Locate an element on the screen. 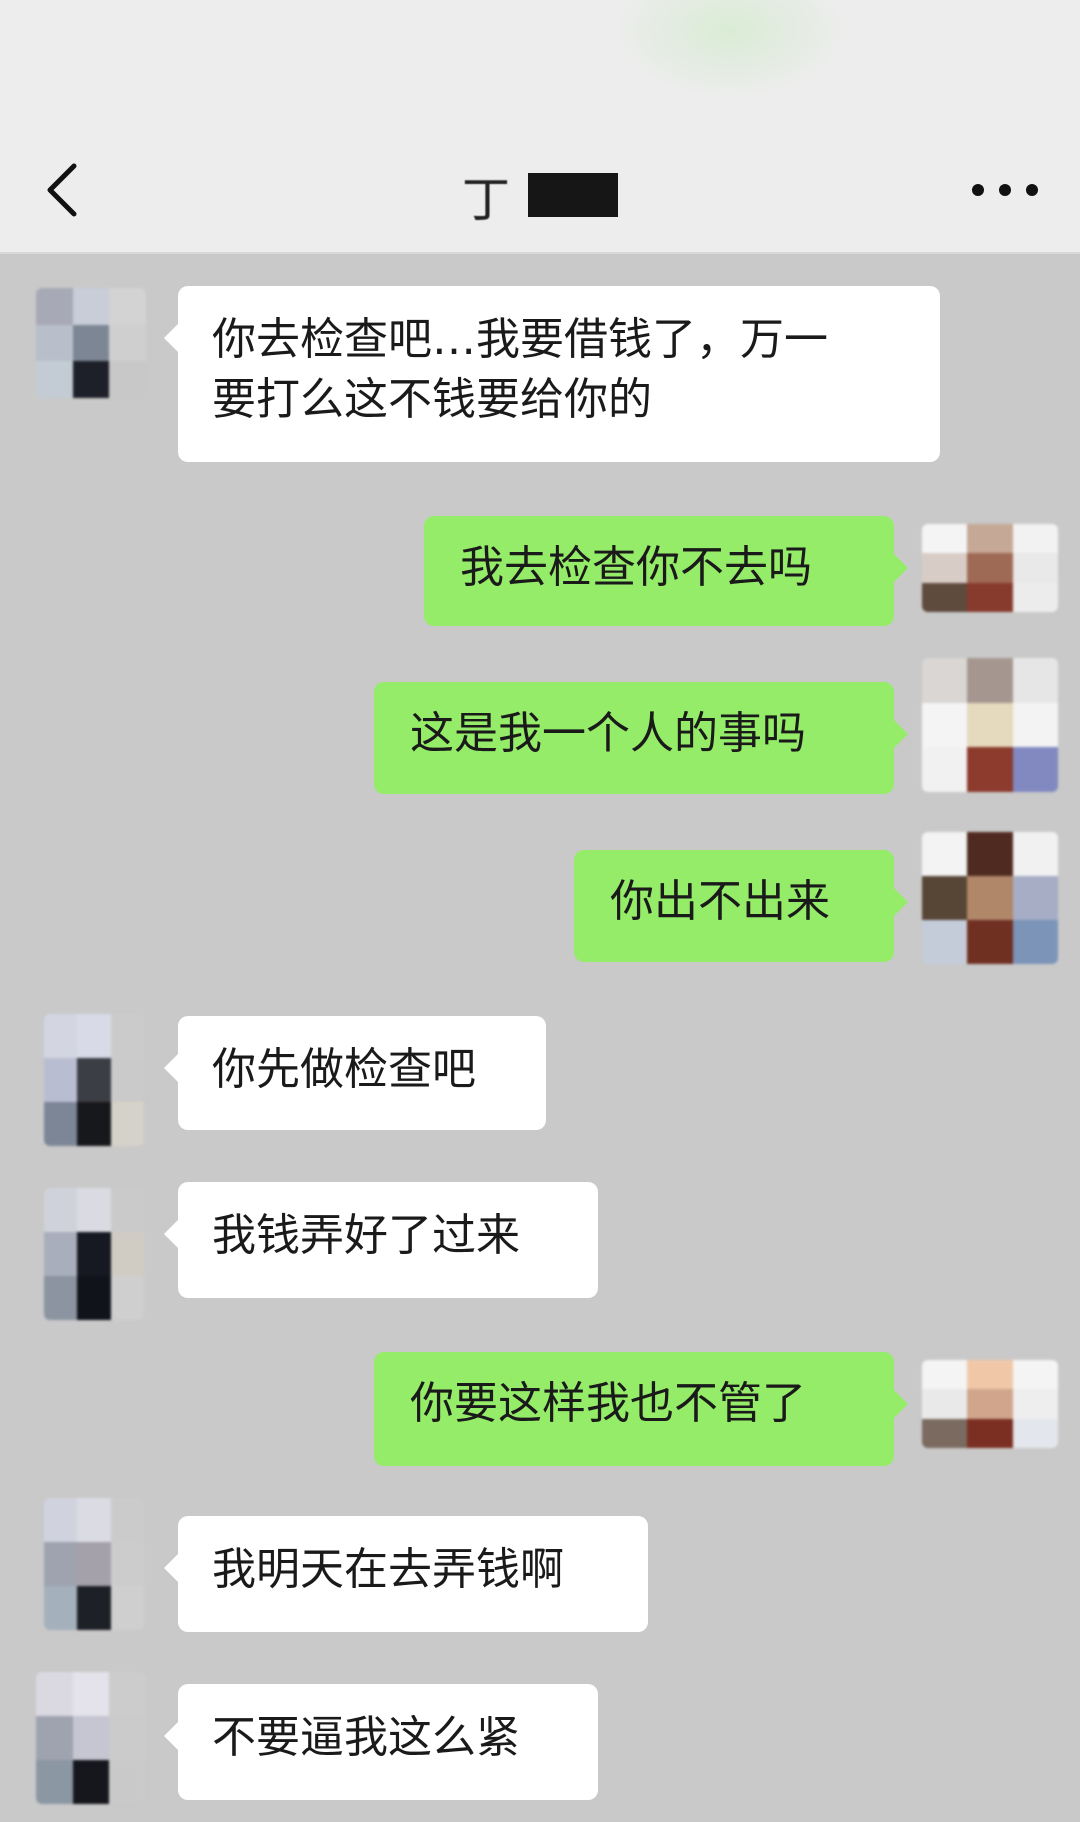  chat-title-text: 丁 is located at coordinates (486, 200).